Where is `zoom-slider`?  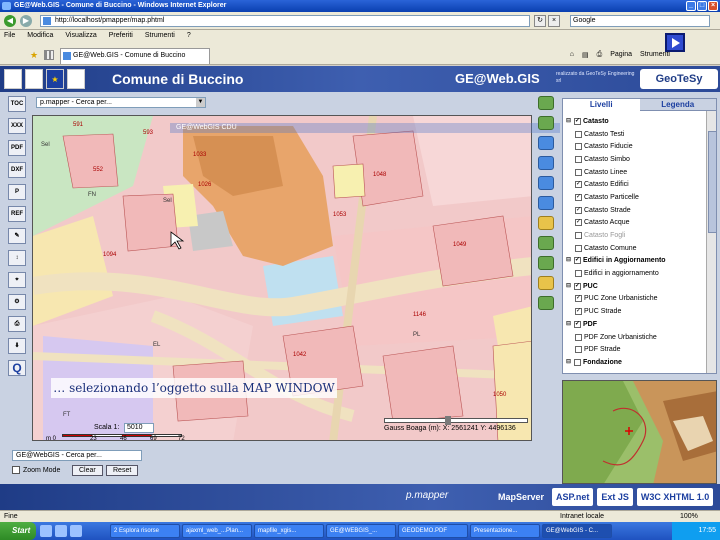 zoom-slider is located at coordinates (456, 420).